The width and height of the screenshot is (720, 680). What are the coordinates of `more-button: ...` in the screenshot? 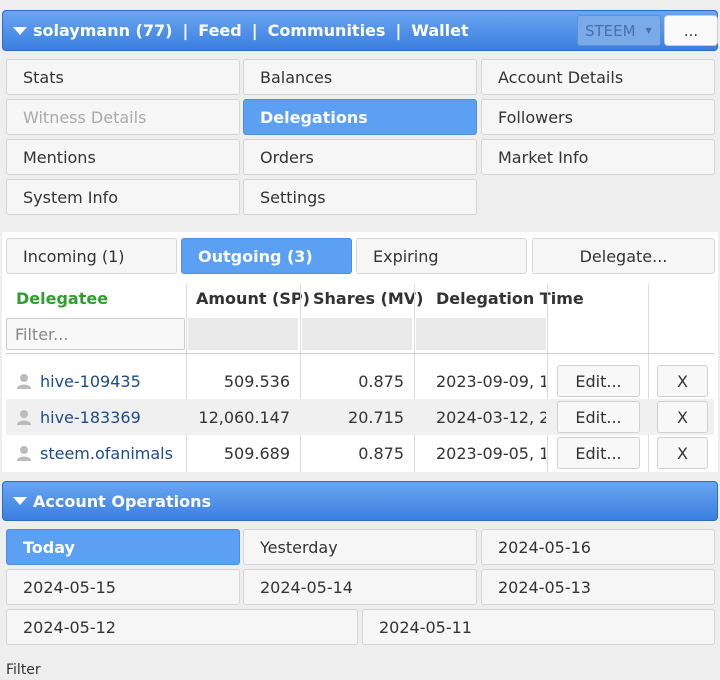 It's located at (691, 30).